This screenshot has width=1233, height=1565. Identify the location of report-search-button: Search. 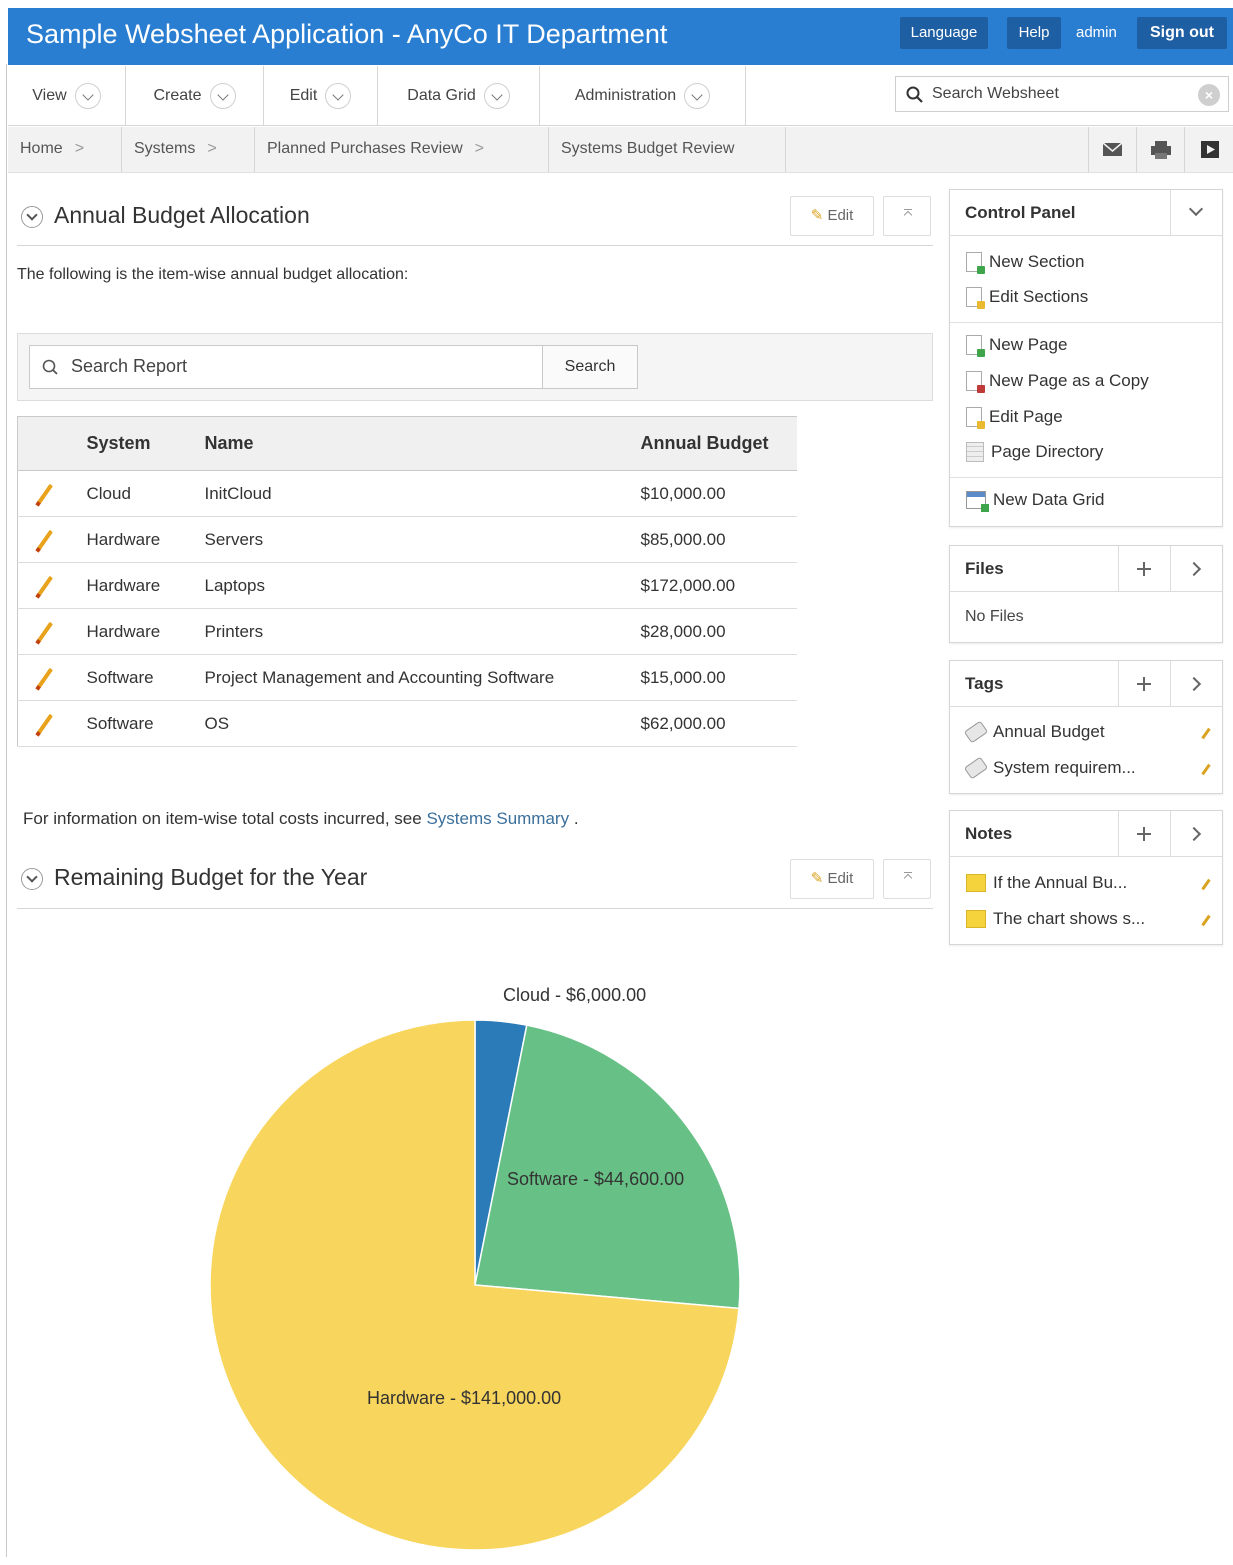
(590, 367).